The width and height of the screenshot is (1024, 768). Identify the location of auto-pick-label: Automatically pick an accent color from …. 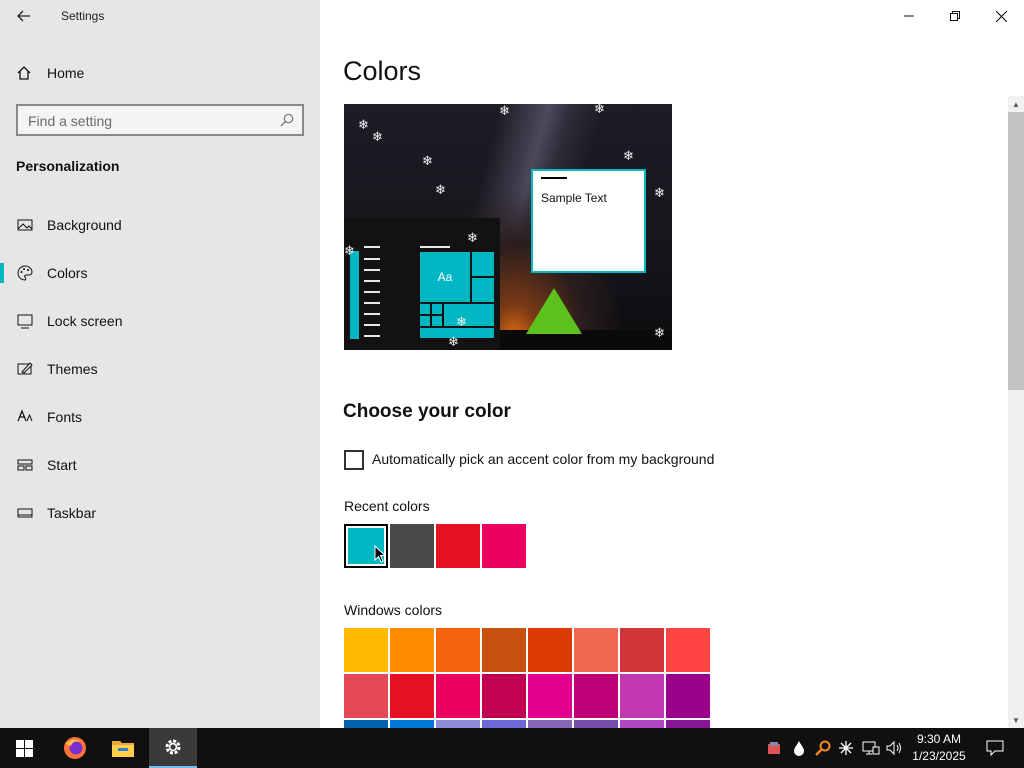
(543, 459).